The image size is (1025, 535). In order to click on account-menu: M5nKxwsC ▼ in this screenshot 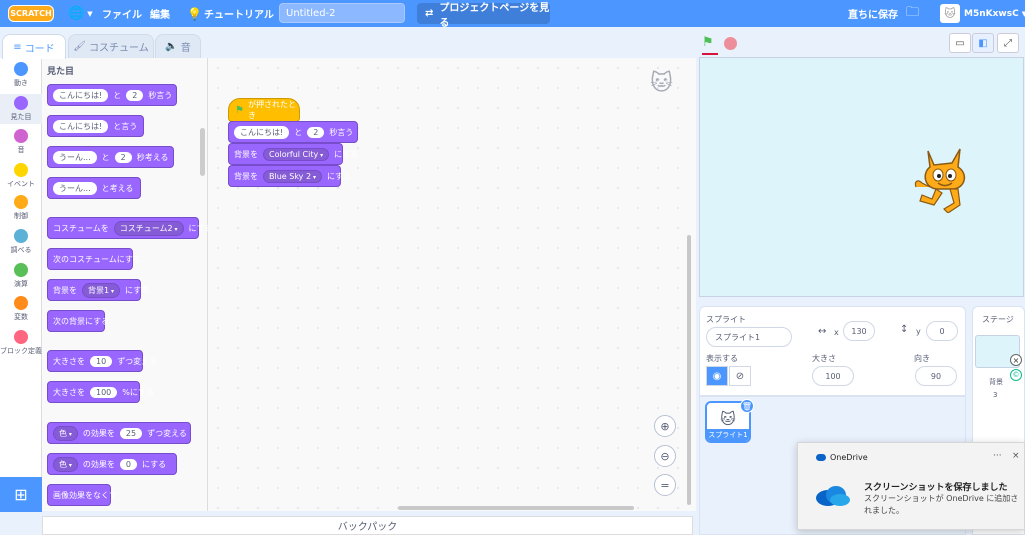, I will do `click(994, 13)`.